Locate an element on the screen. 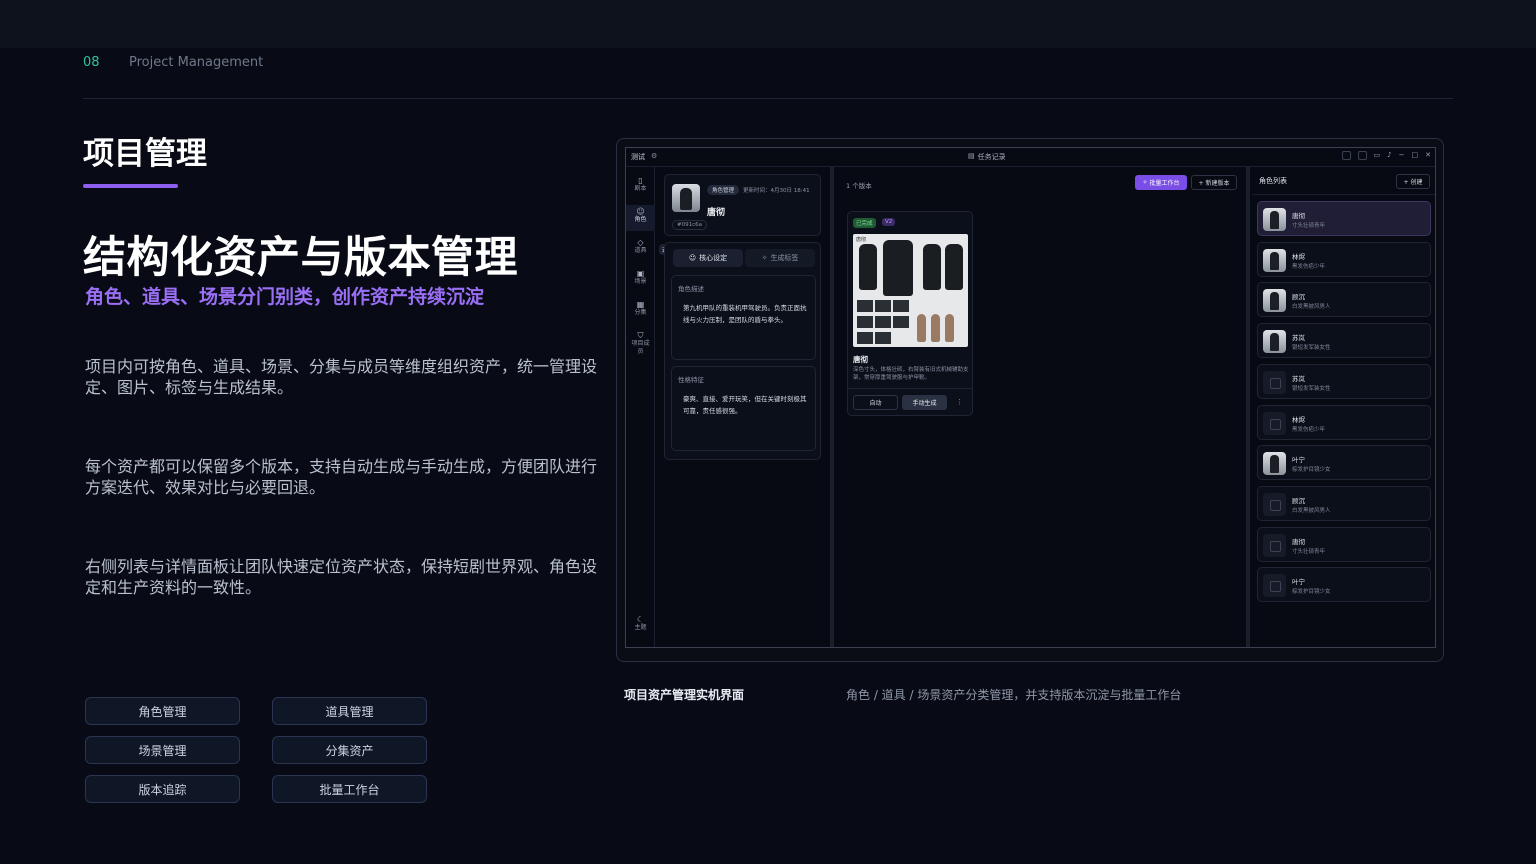 This screenshot has width=1536, height=864. panel-divider is located at coordinates (1248, 407).